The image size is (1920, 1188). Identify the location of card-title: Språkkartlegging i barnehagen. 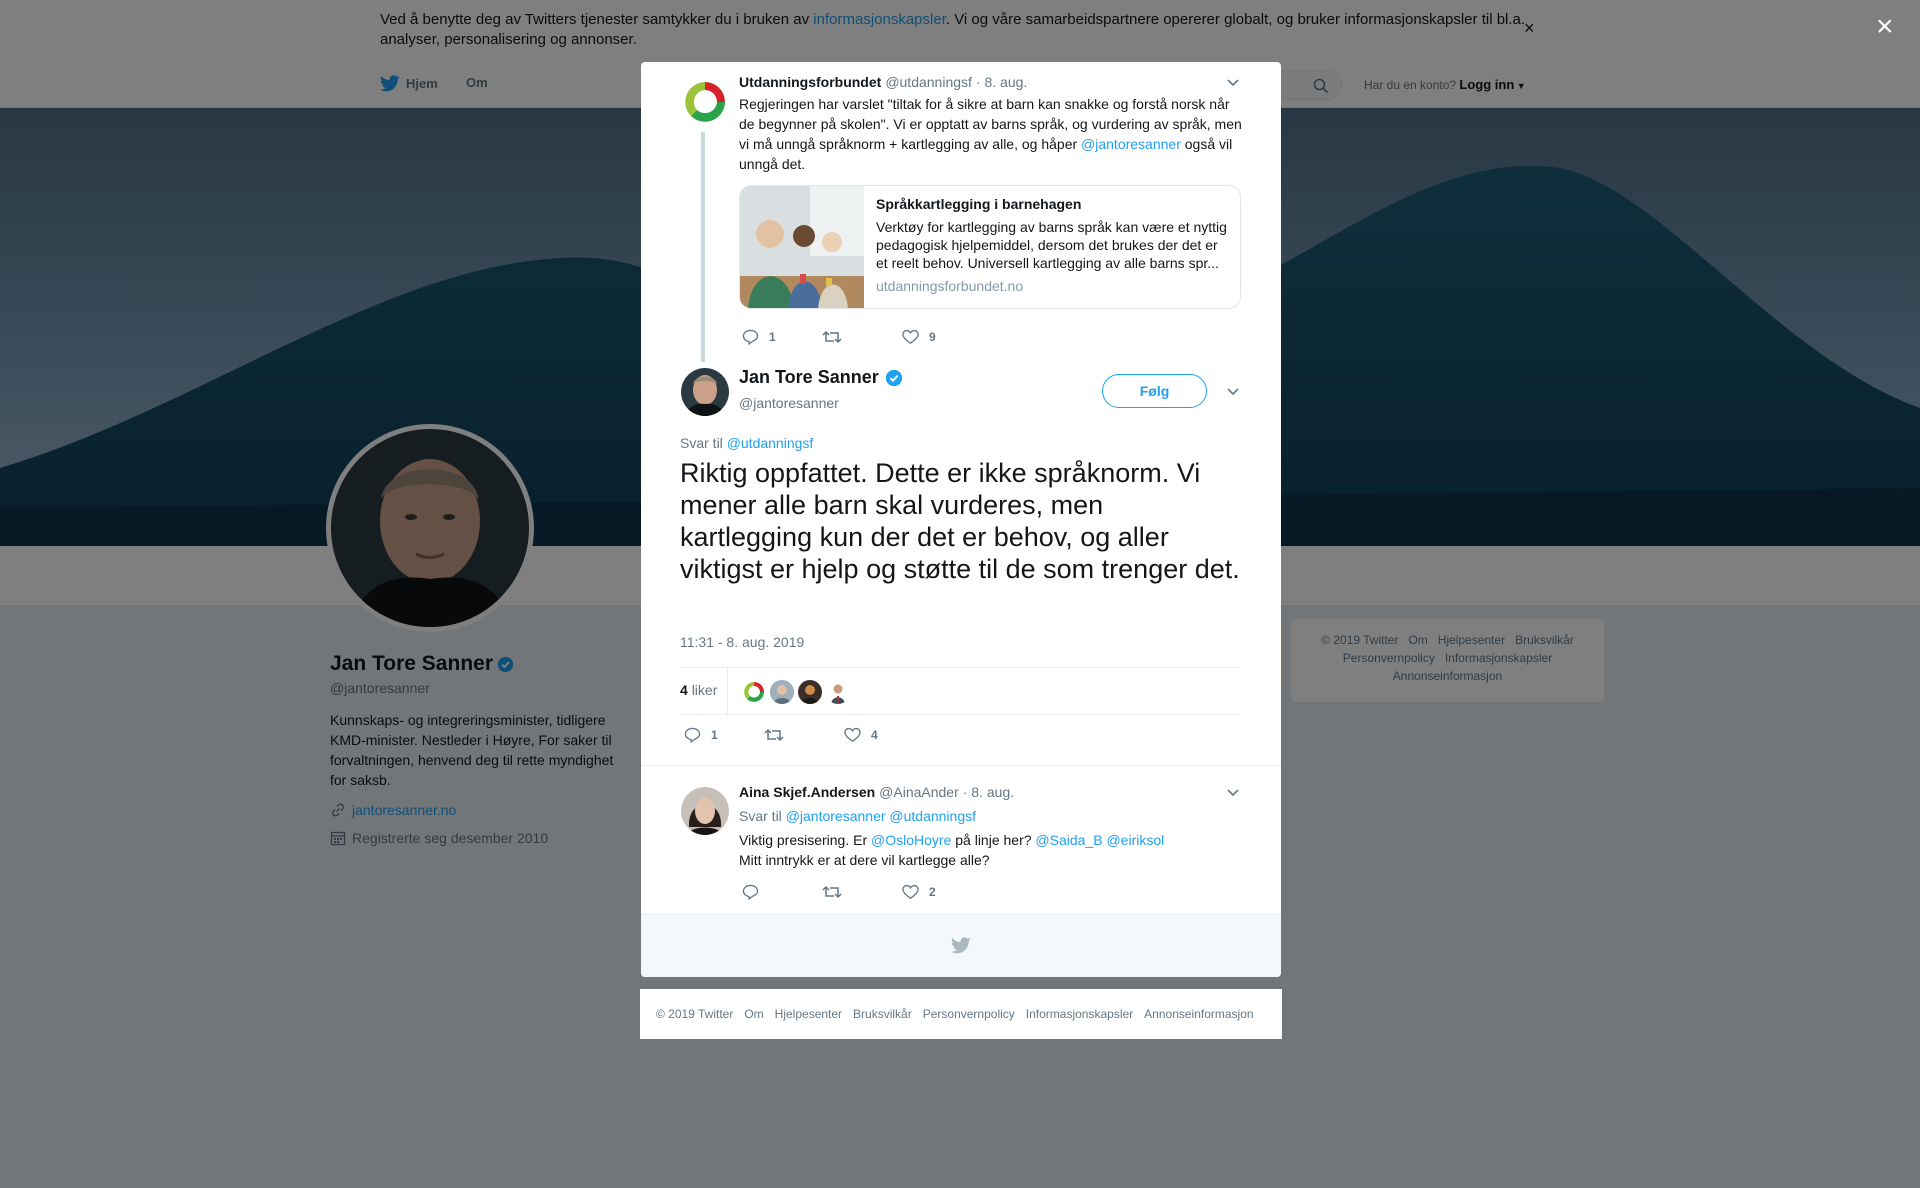
(979, 204).